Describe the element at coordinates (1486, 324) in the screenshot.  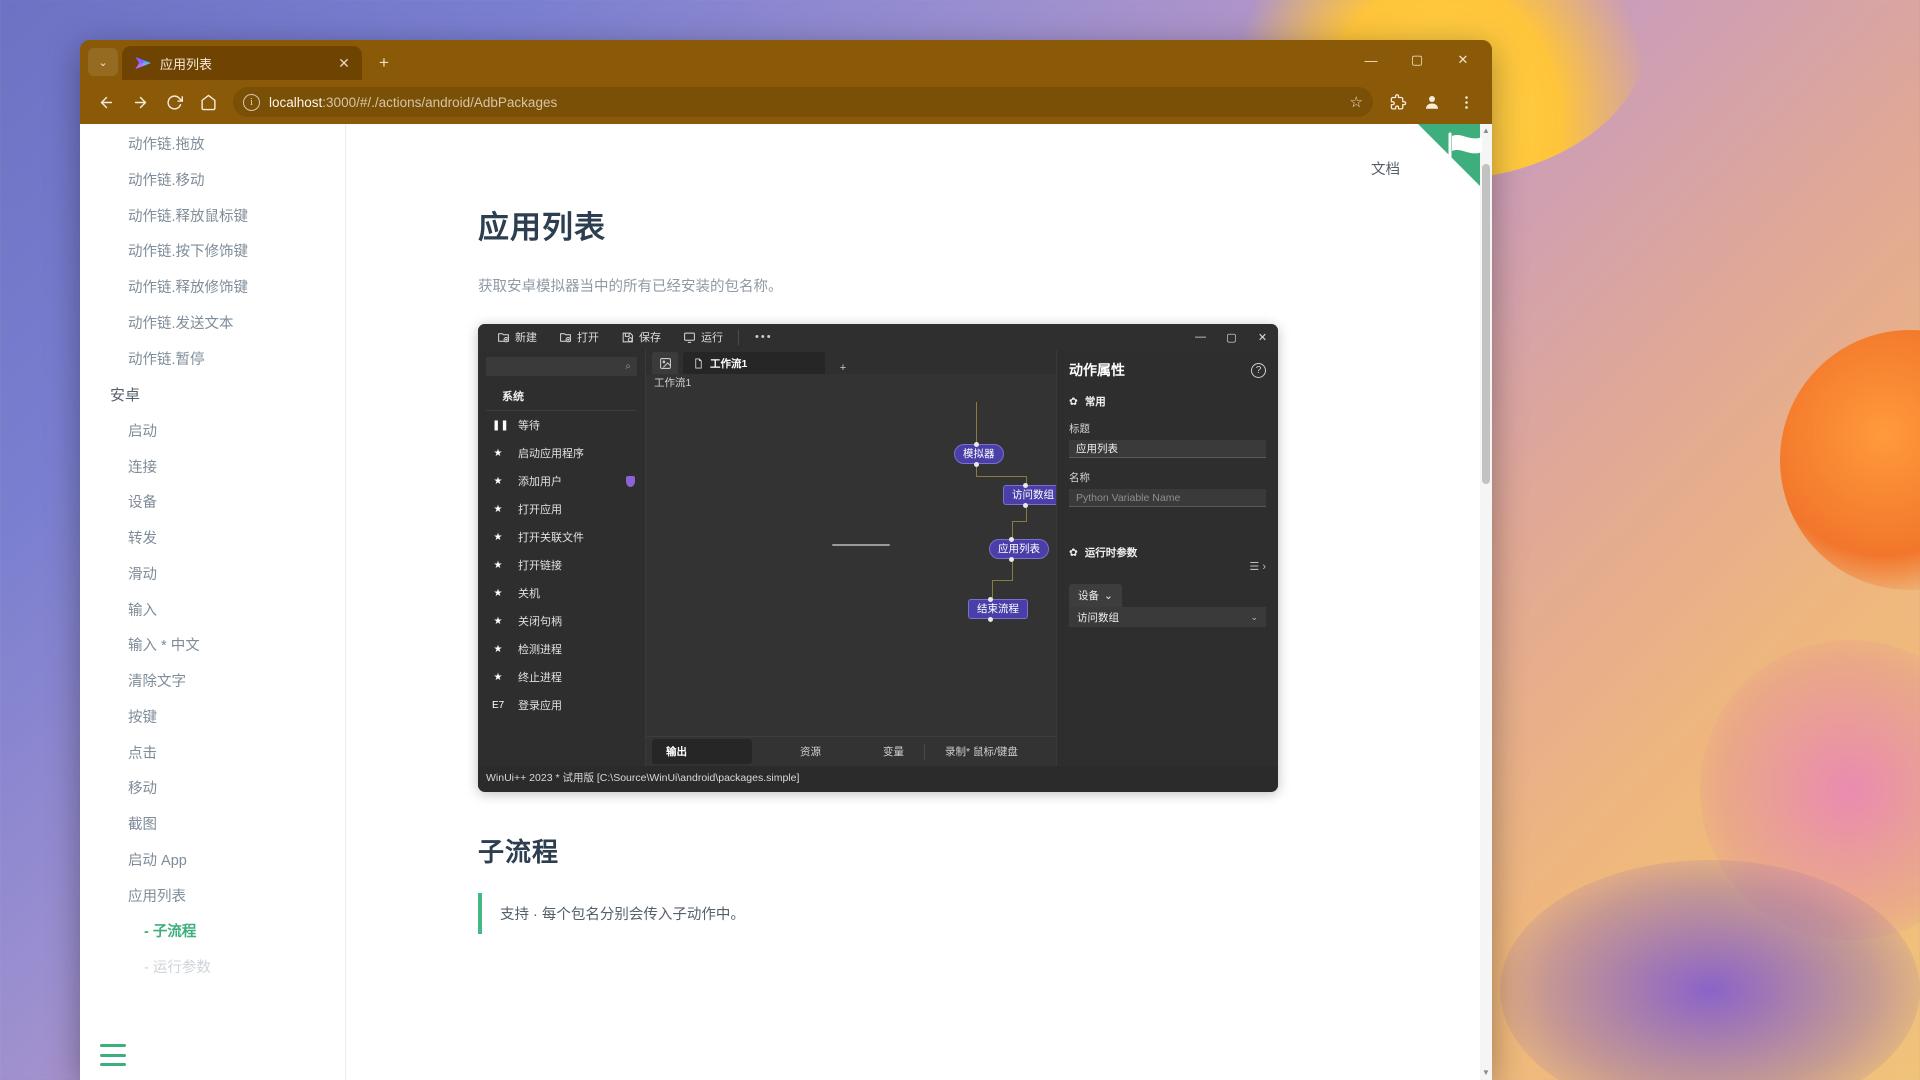
I see `page-scrollbar-thumb` at that location.